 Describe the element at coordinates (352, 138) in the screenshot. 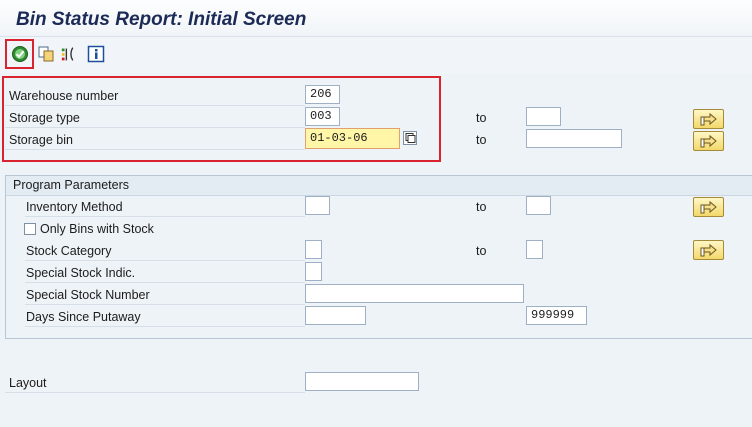

I see `storage-bin-from-input: 01-03-06` at that location.